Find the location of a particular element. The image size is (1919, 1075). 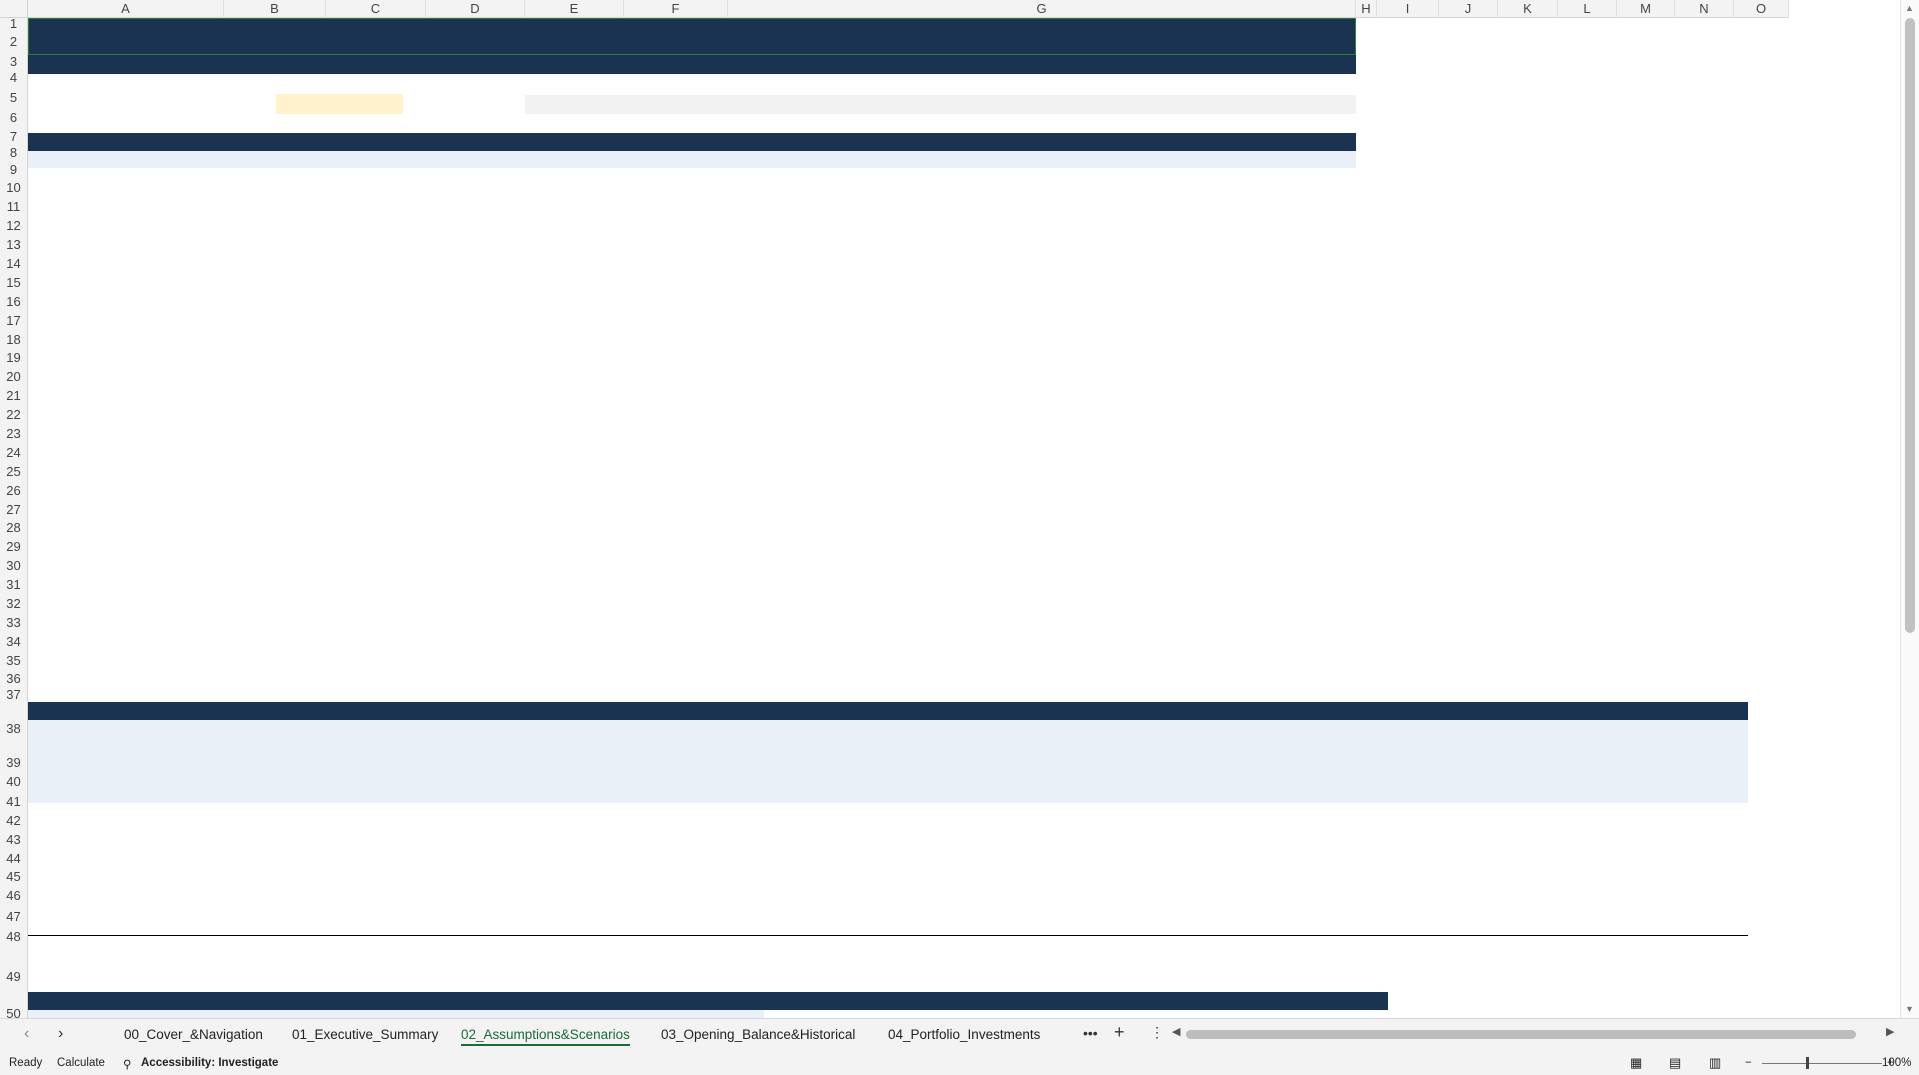

column-header: F is located at coordinates (676, 9).